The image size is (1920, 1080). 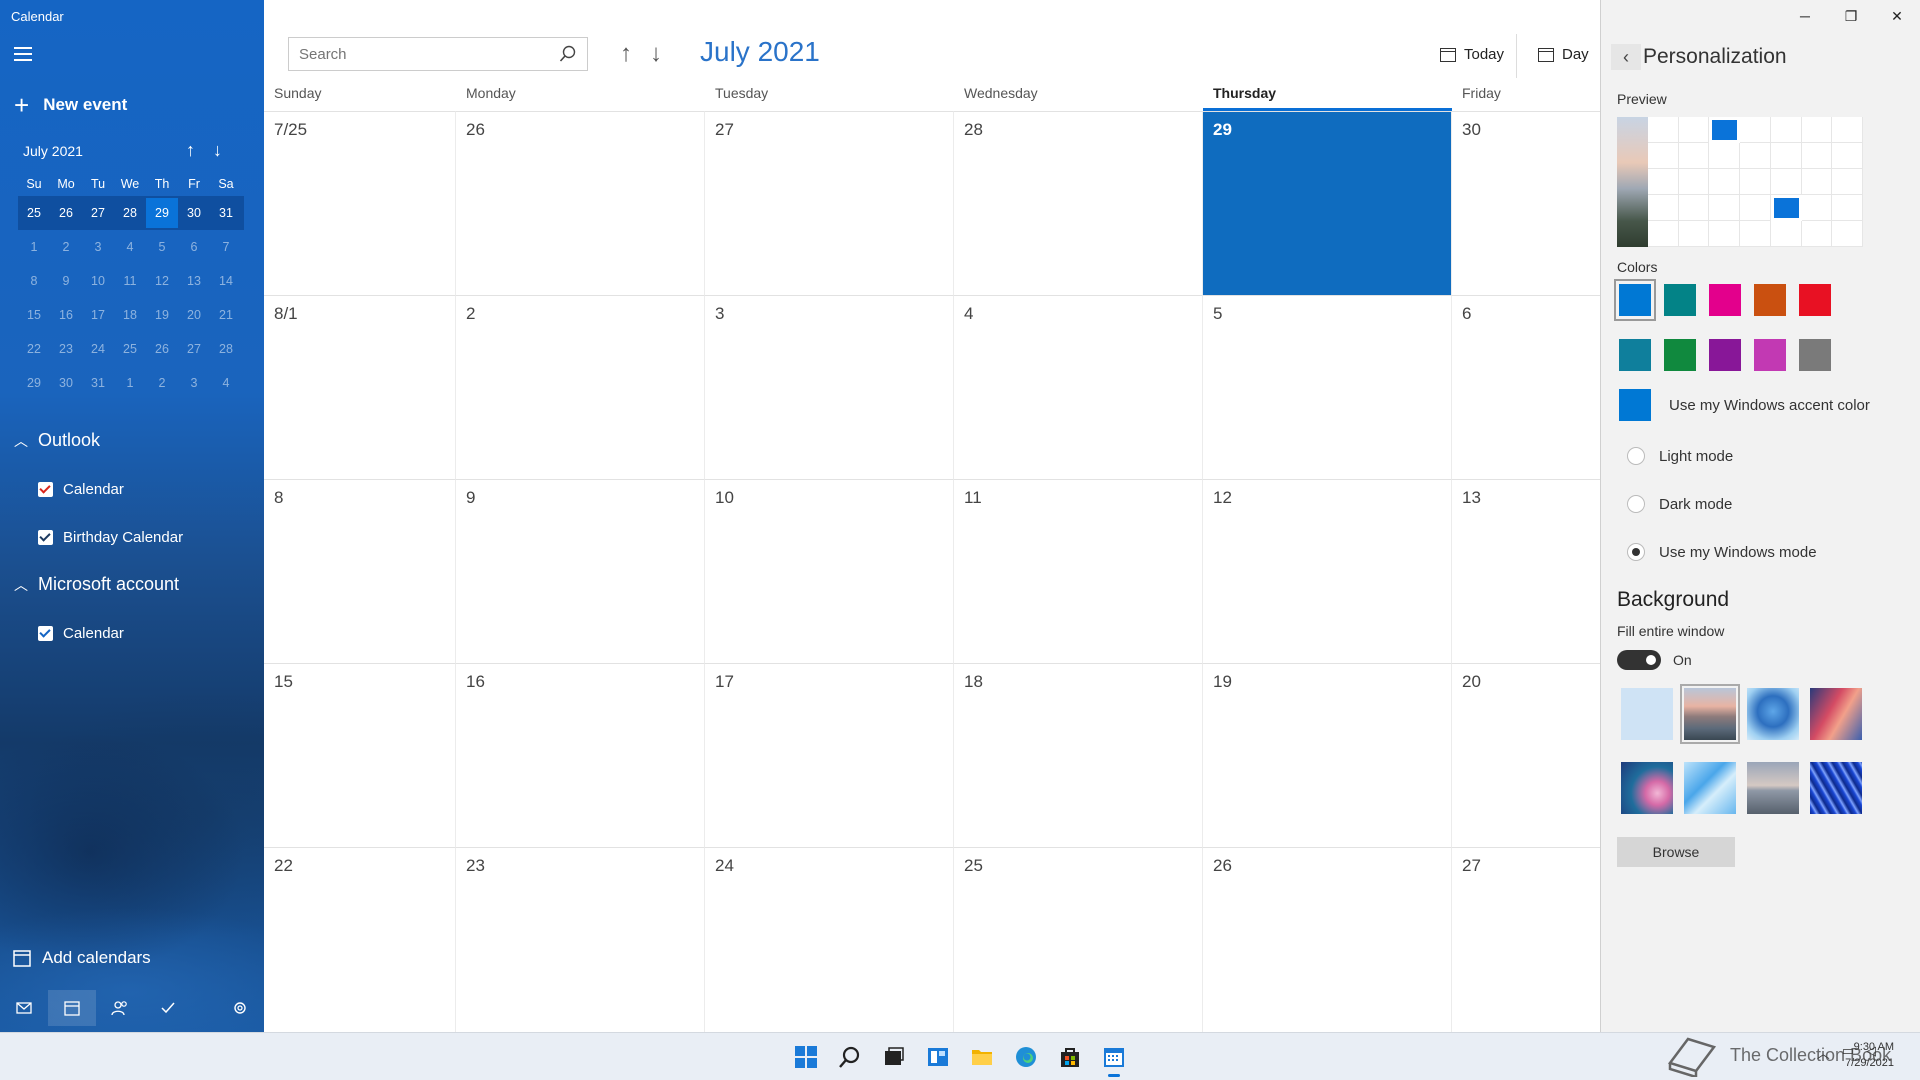 I want to click on mini-calendar-day: 6, so click(x=194, y=247).